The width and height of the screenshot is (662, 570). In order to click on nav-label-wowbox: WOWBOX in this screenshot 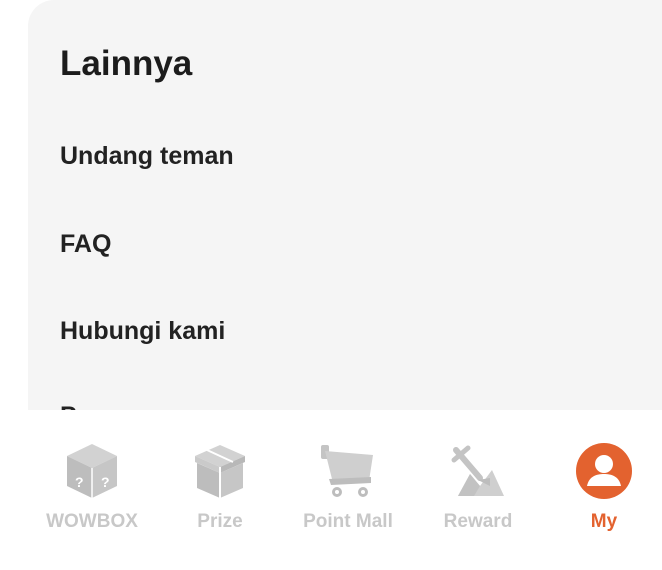, I will do `click(92, 521)`.